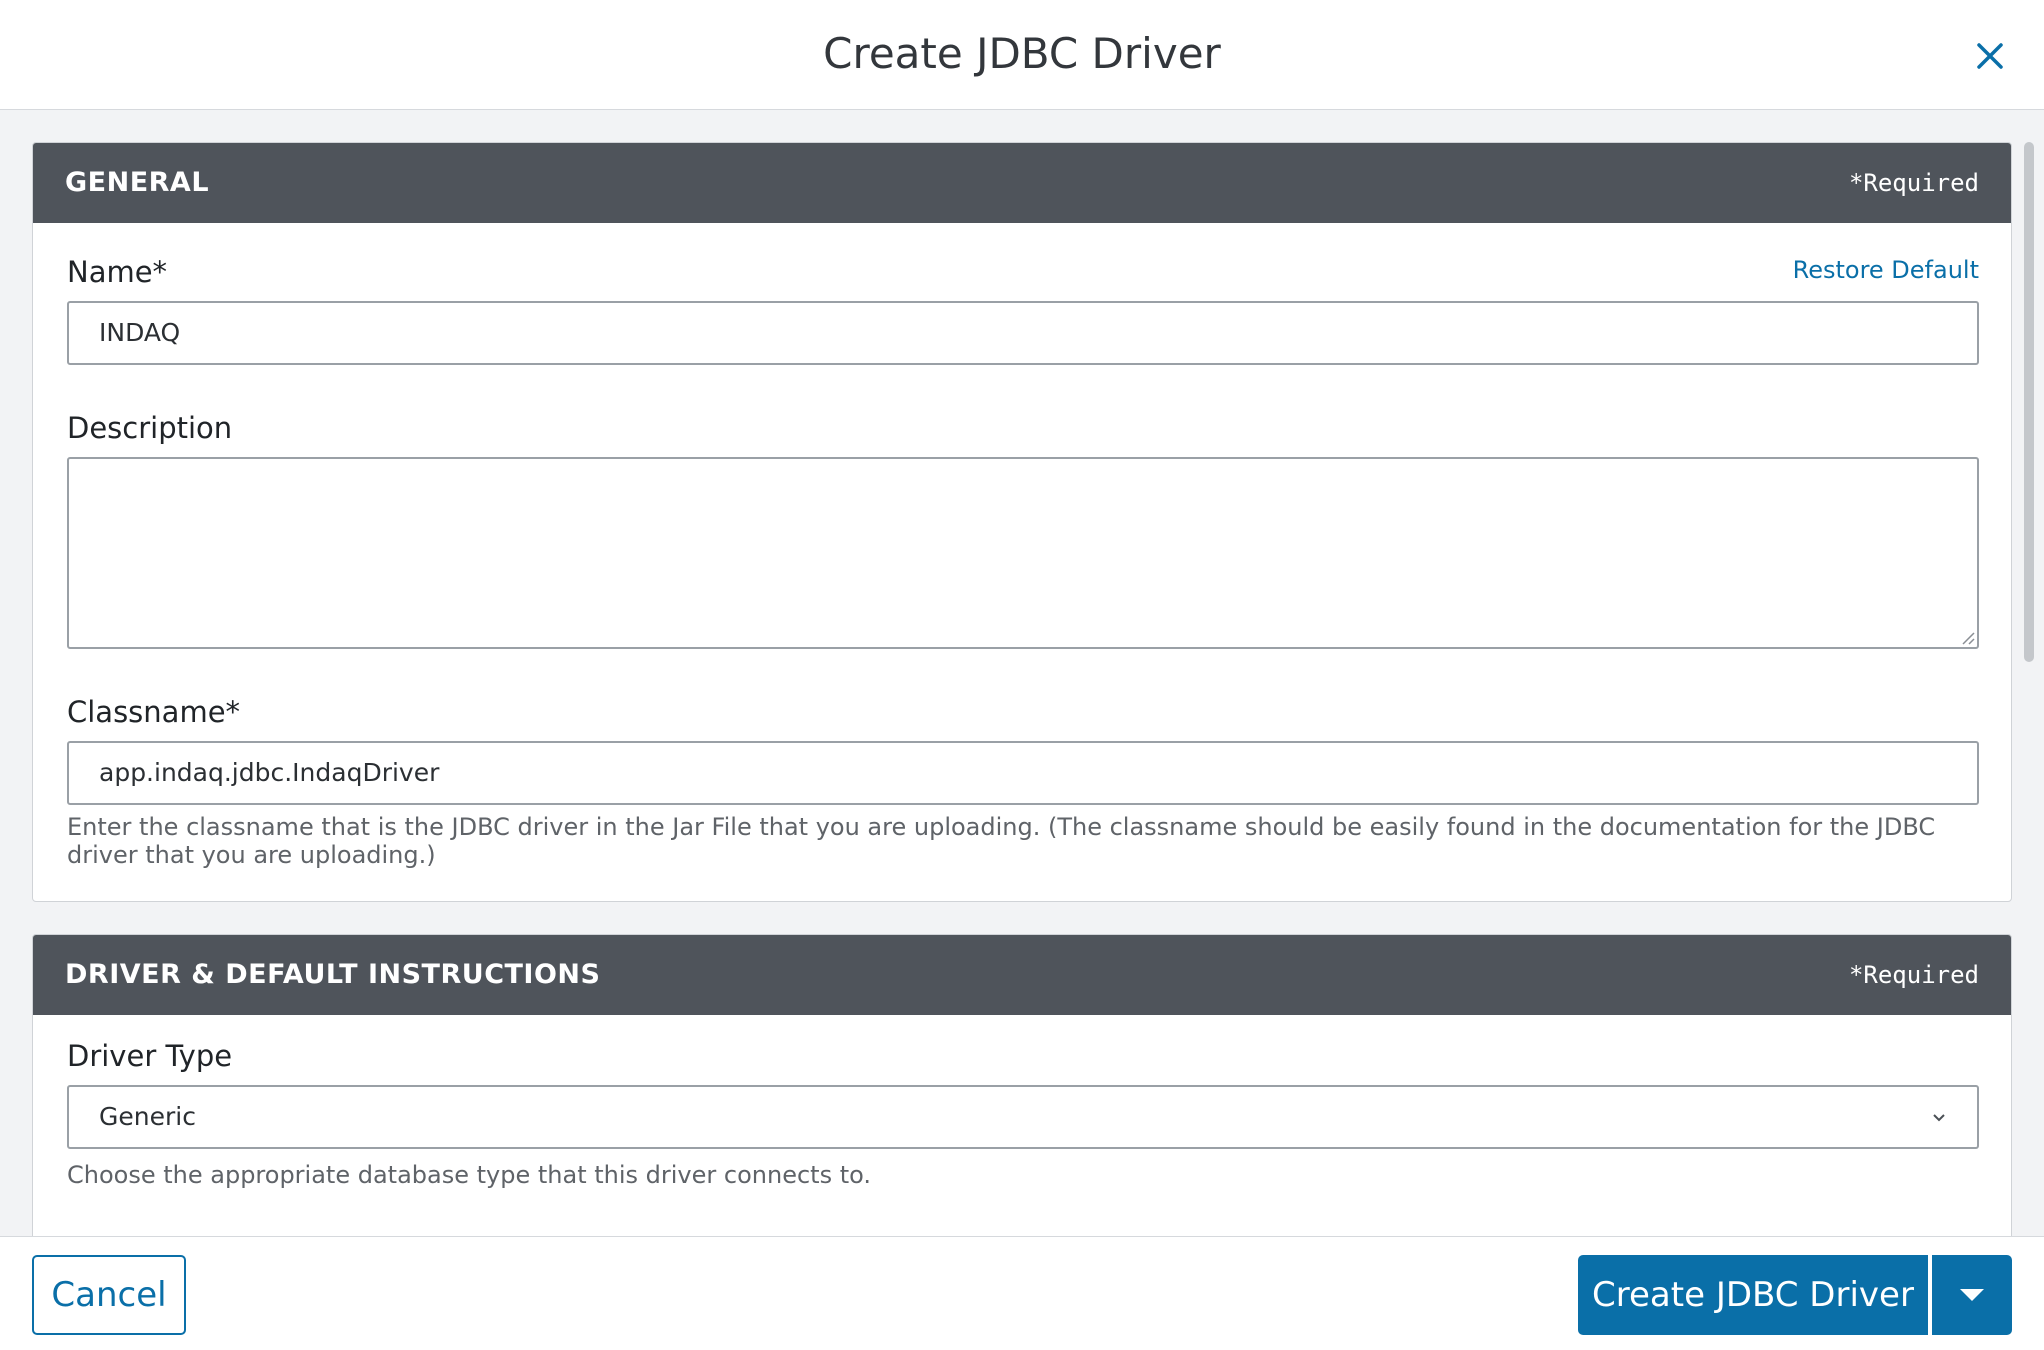 The height and width of the screenshot is (1350, 2044). What do you see at coordinates (1022, 1293) in the screenshot?
I see `dialog-footer: Cancel Create JDBC Driver` at bounding box center [1022, 1293].